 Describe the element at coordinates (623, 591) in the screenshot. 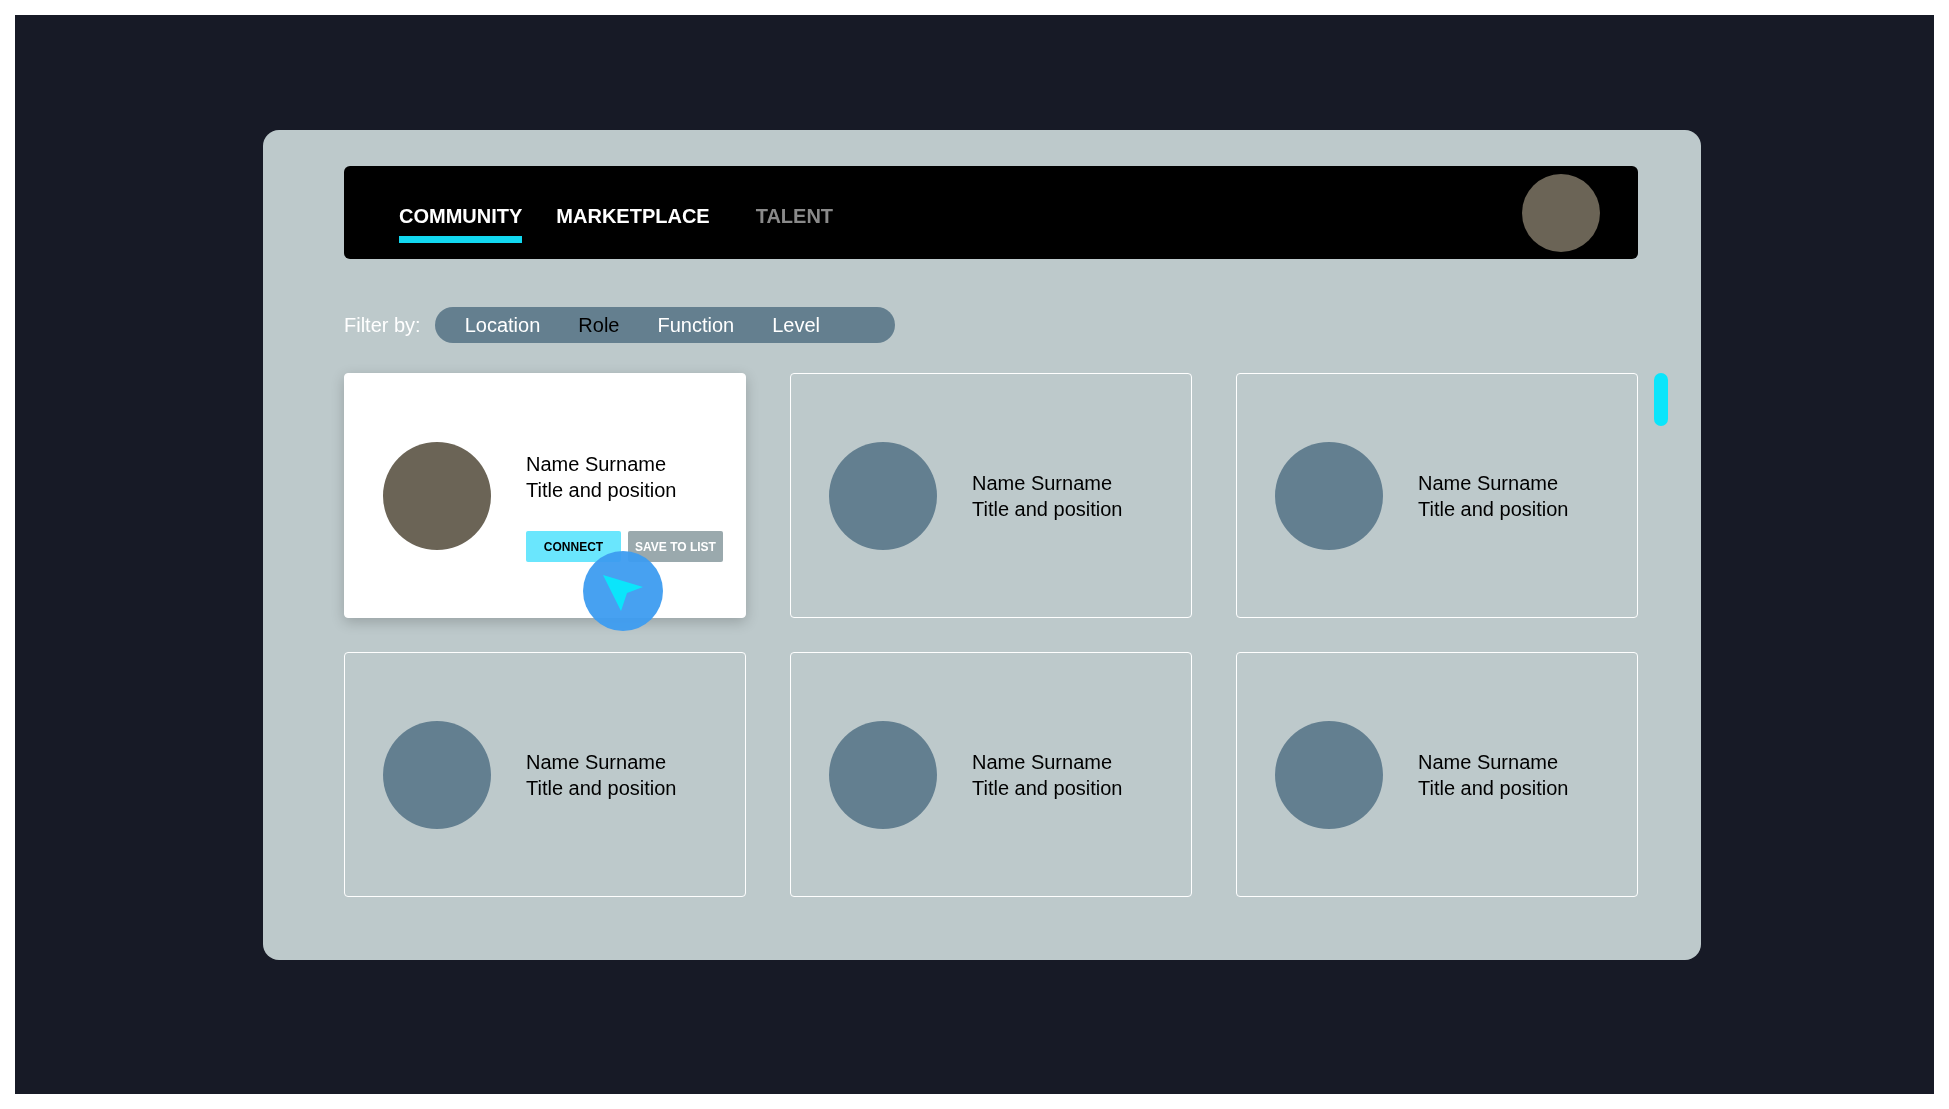

I see `cursor-icon` at that location.